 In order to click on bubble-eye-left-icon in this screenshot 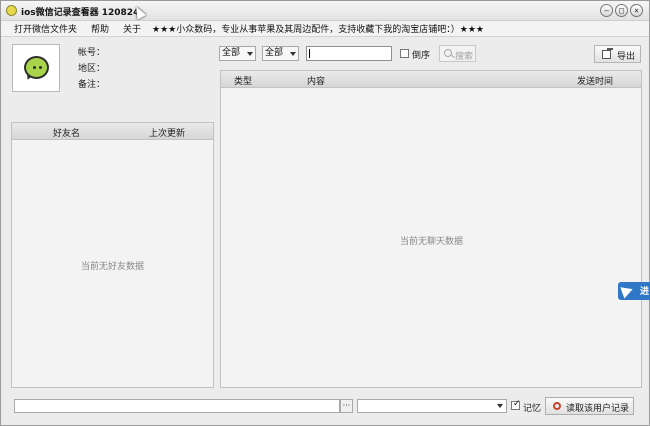, I will do `click(34, 67)`.